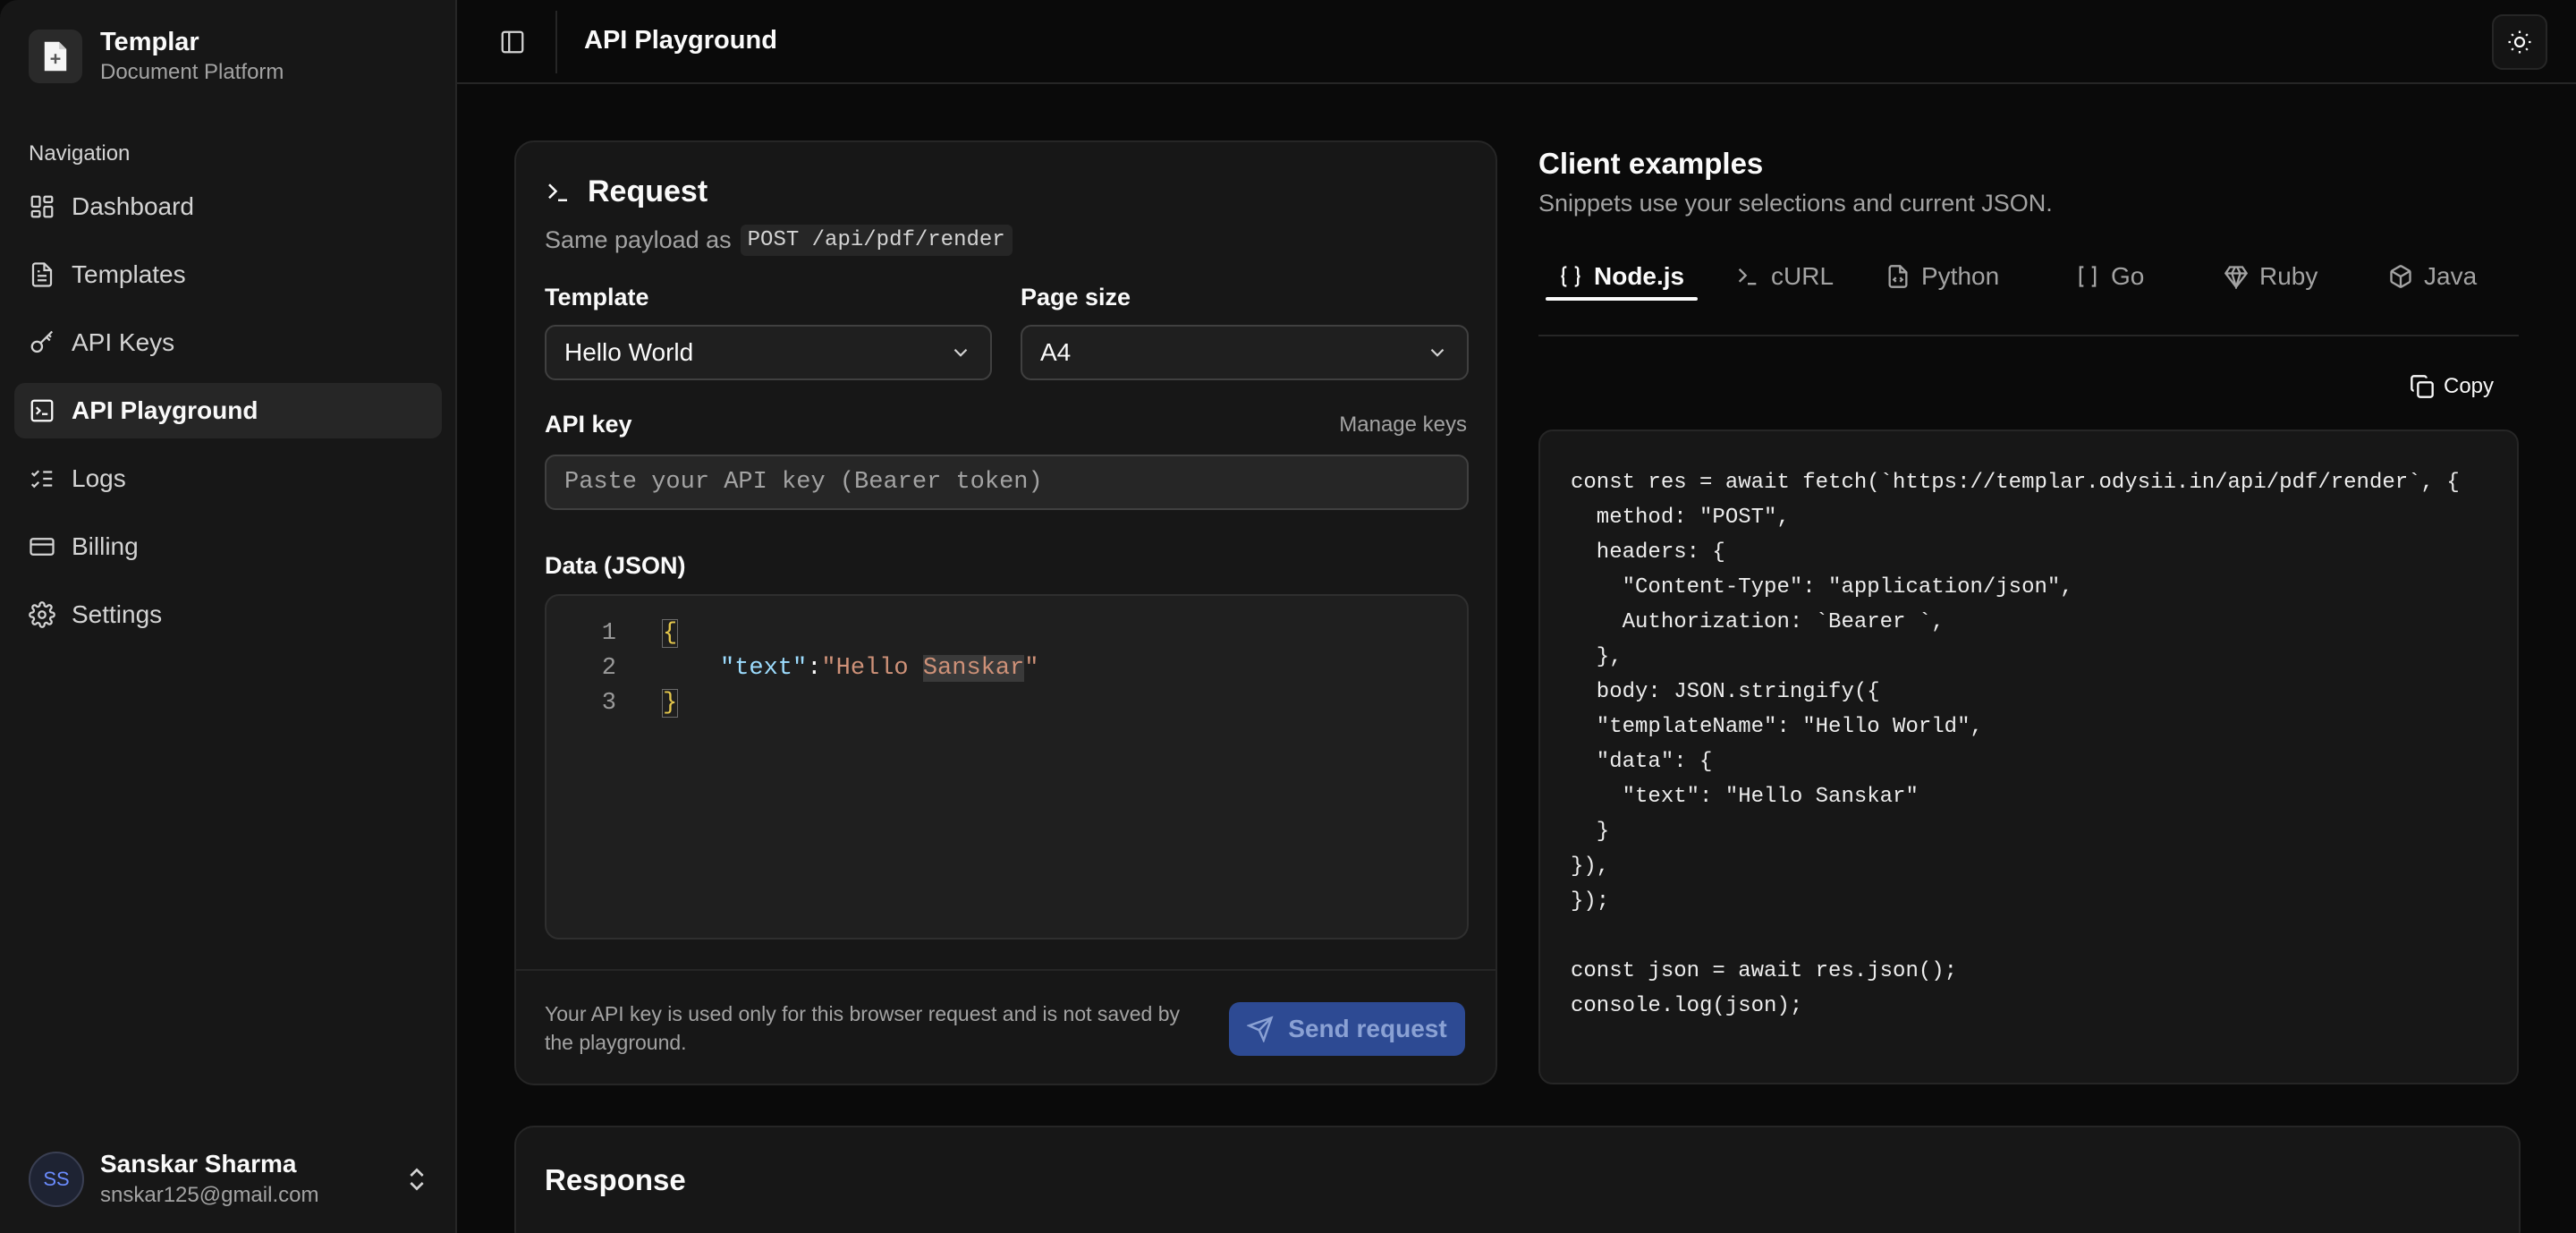  What do you see at coordinates (1007, 482) in the screenshot?
I see `api-key-input: Paste your API key (Bearer token)` at bounding box center [1007, 482].